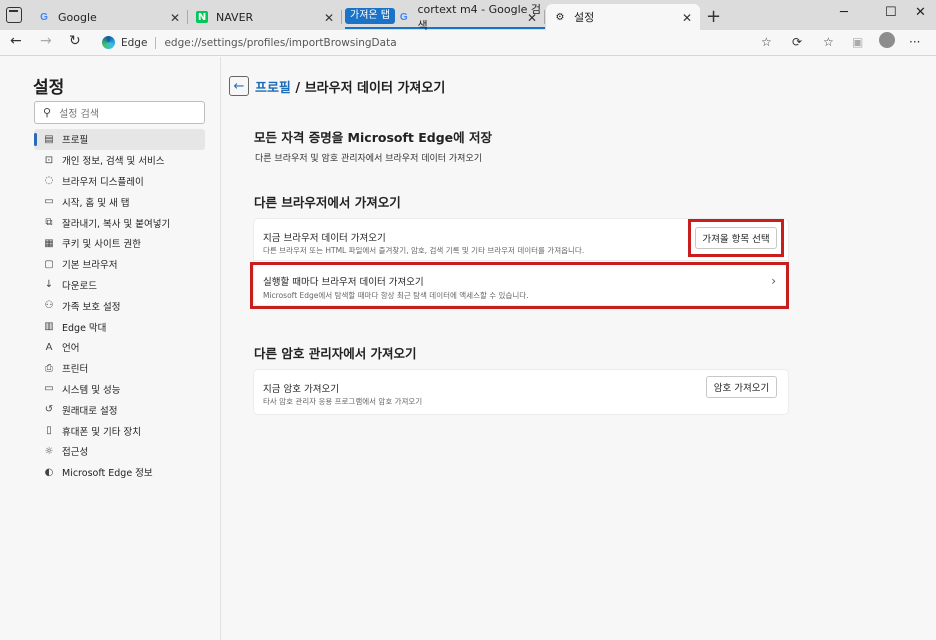 This screenshot has width=936, height=640. What do you see at coordinates (156, 42) in the screenshot?
I see `address-divider` at bounding box center [156, 42].